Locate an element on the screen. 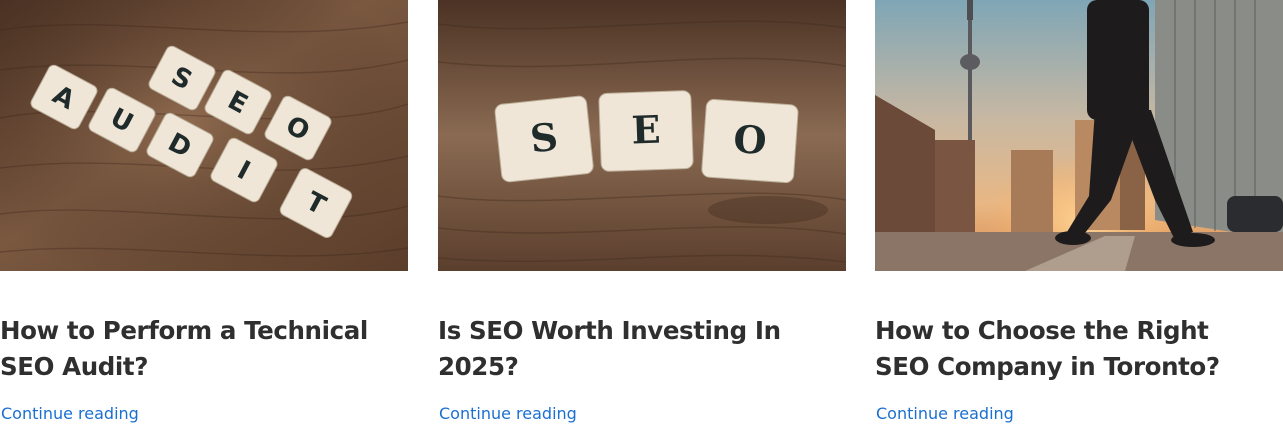 The image size is (1283, 439). post-title-line: How to Choose the Right is located at coordinates (1042, 330).